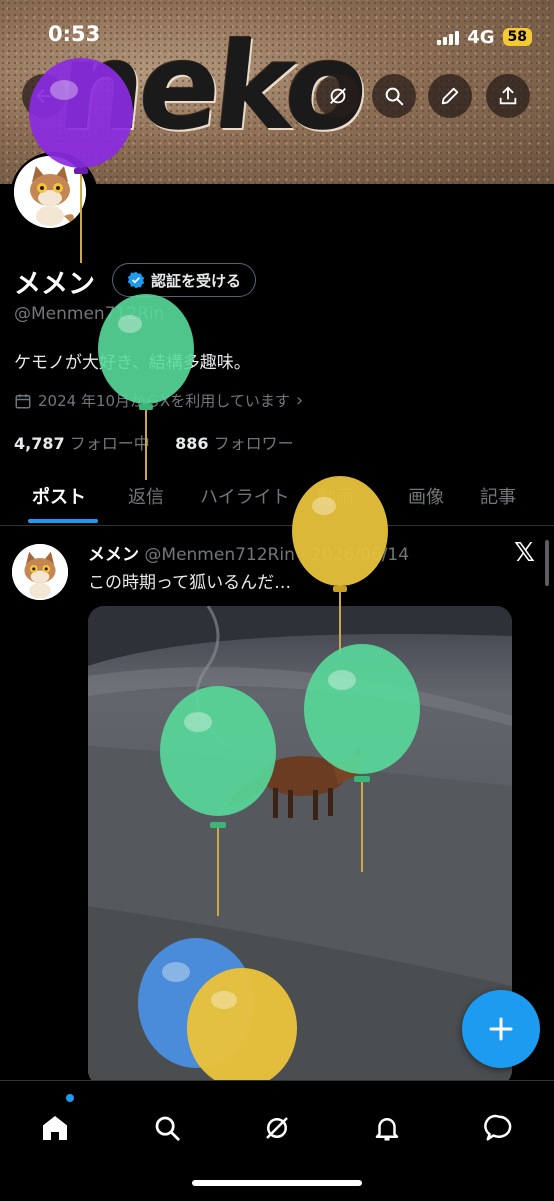 The image size is (554, 1201). Describe the element at coordinates (426, 496) in the screenshot. I see `tab-media: 画像` at that location.